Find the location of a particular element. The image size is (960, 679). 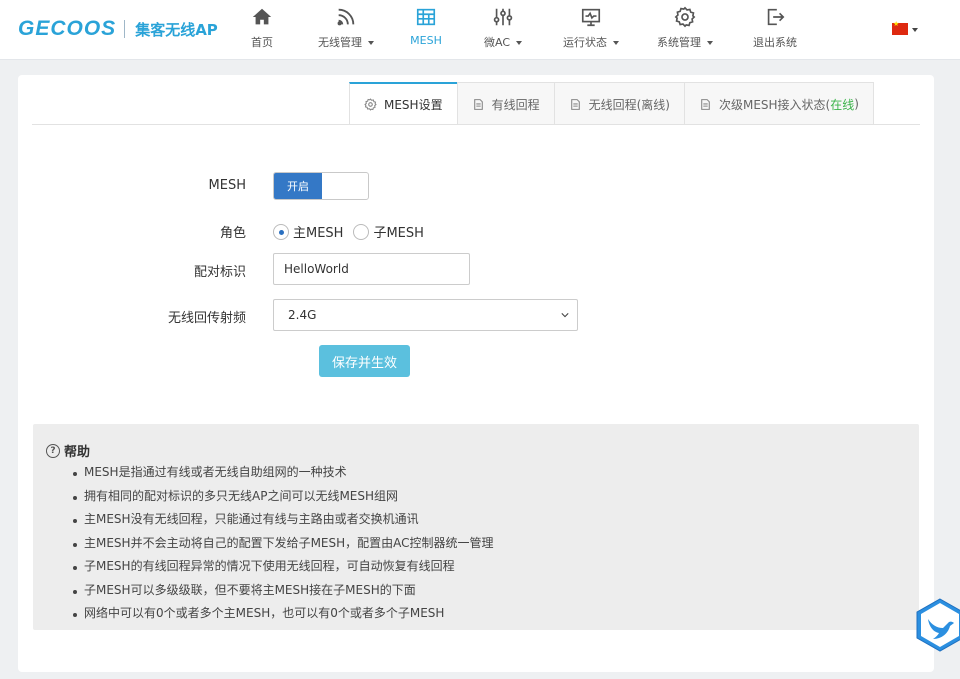

role-radio-group: 主MESH 子MESH is located at coordinates (353, 231).